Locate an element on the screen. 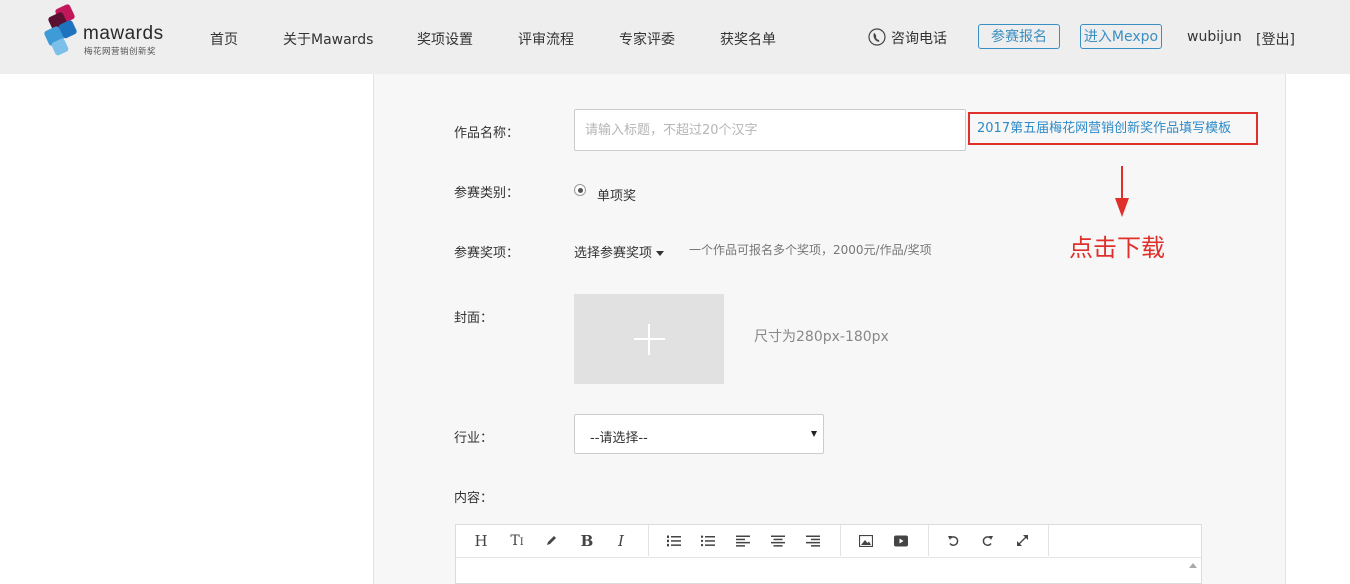 This screenshot has height=584, width=1350. content-editor: H TI B I is located at coordinates (828, 554).